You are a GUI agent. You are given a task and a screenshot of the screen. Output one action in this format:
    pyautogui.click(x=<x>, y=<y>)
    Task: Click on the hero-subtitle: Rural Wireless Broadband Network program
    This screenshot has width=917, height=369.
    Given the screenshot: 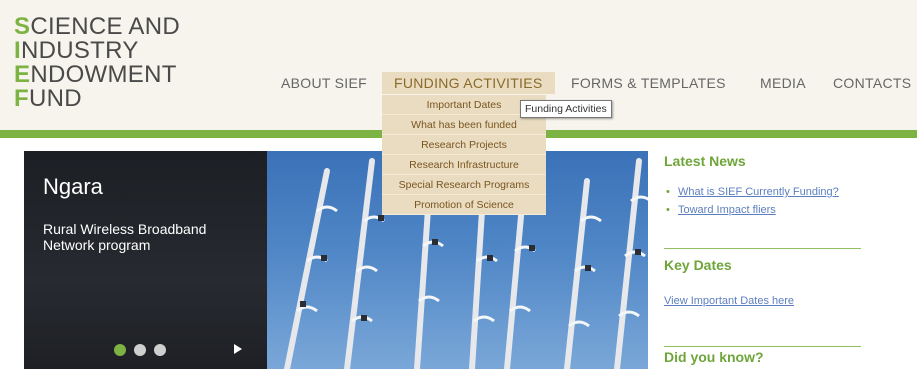 What is the action you would take?
    pyautogui.click(x=125, y=237)
    